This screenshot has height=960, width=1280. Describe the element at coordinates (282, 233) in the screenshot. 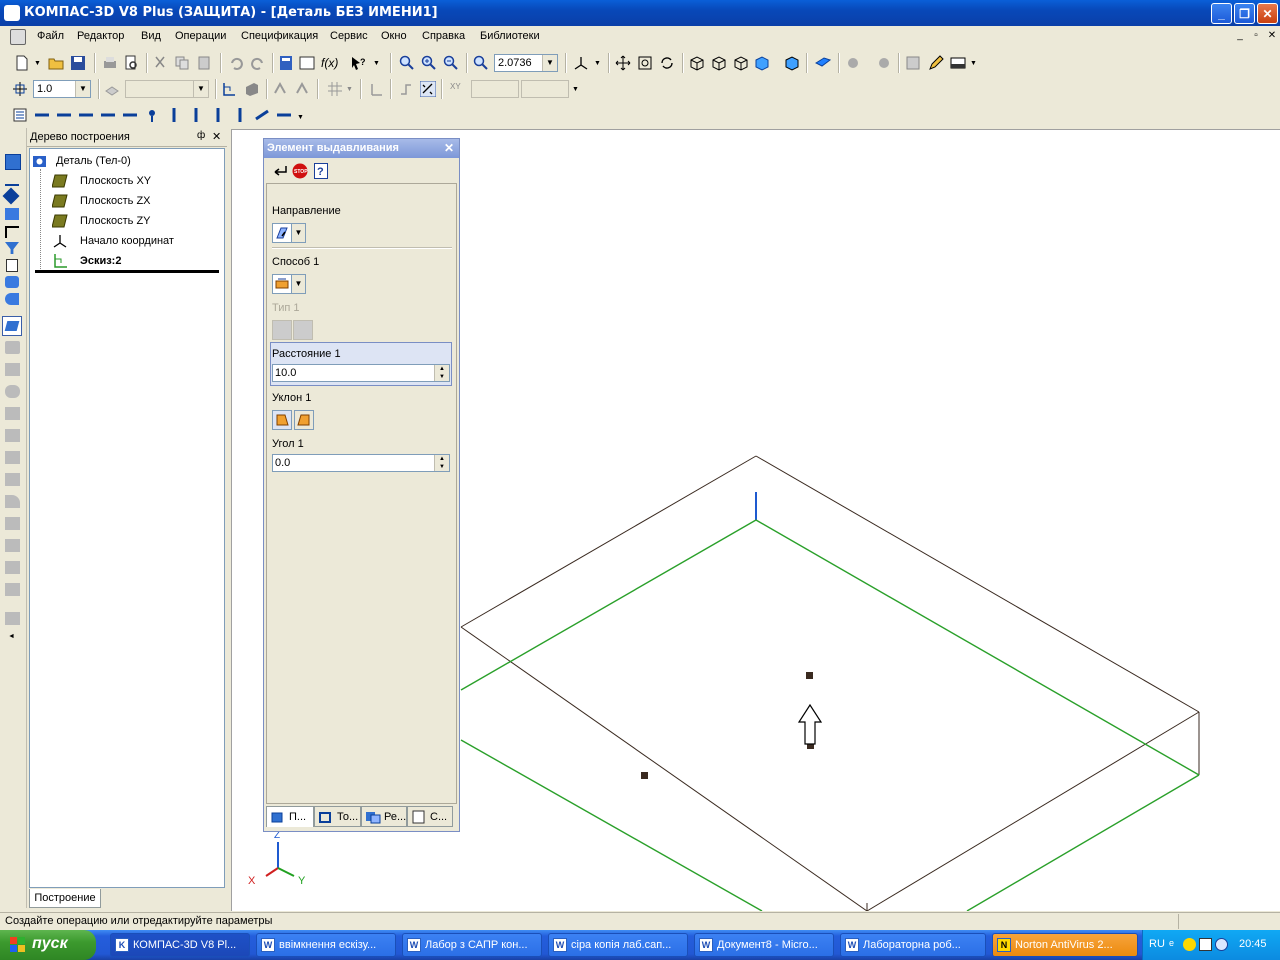

I see `direction-button` at that location.